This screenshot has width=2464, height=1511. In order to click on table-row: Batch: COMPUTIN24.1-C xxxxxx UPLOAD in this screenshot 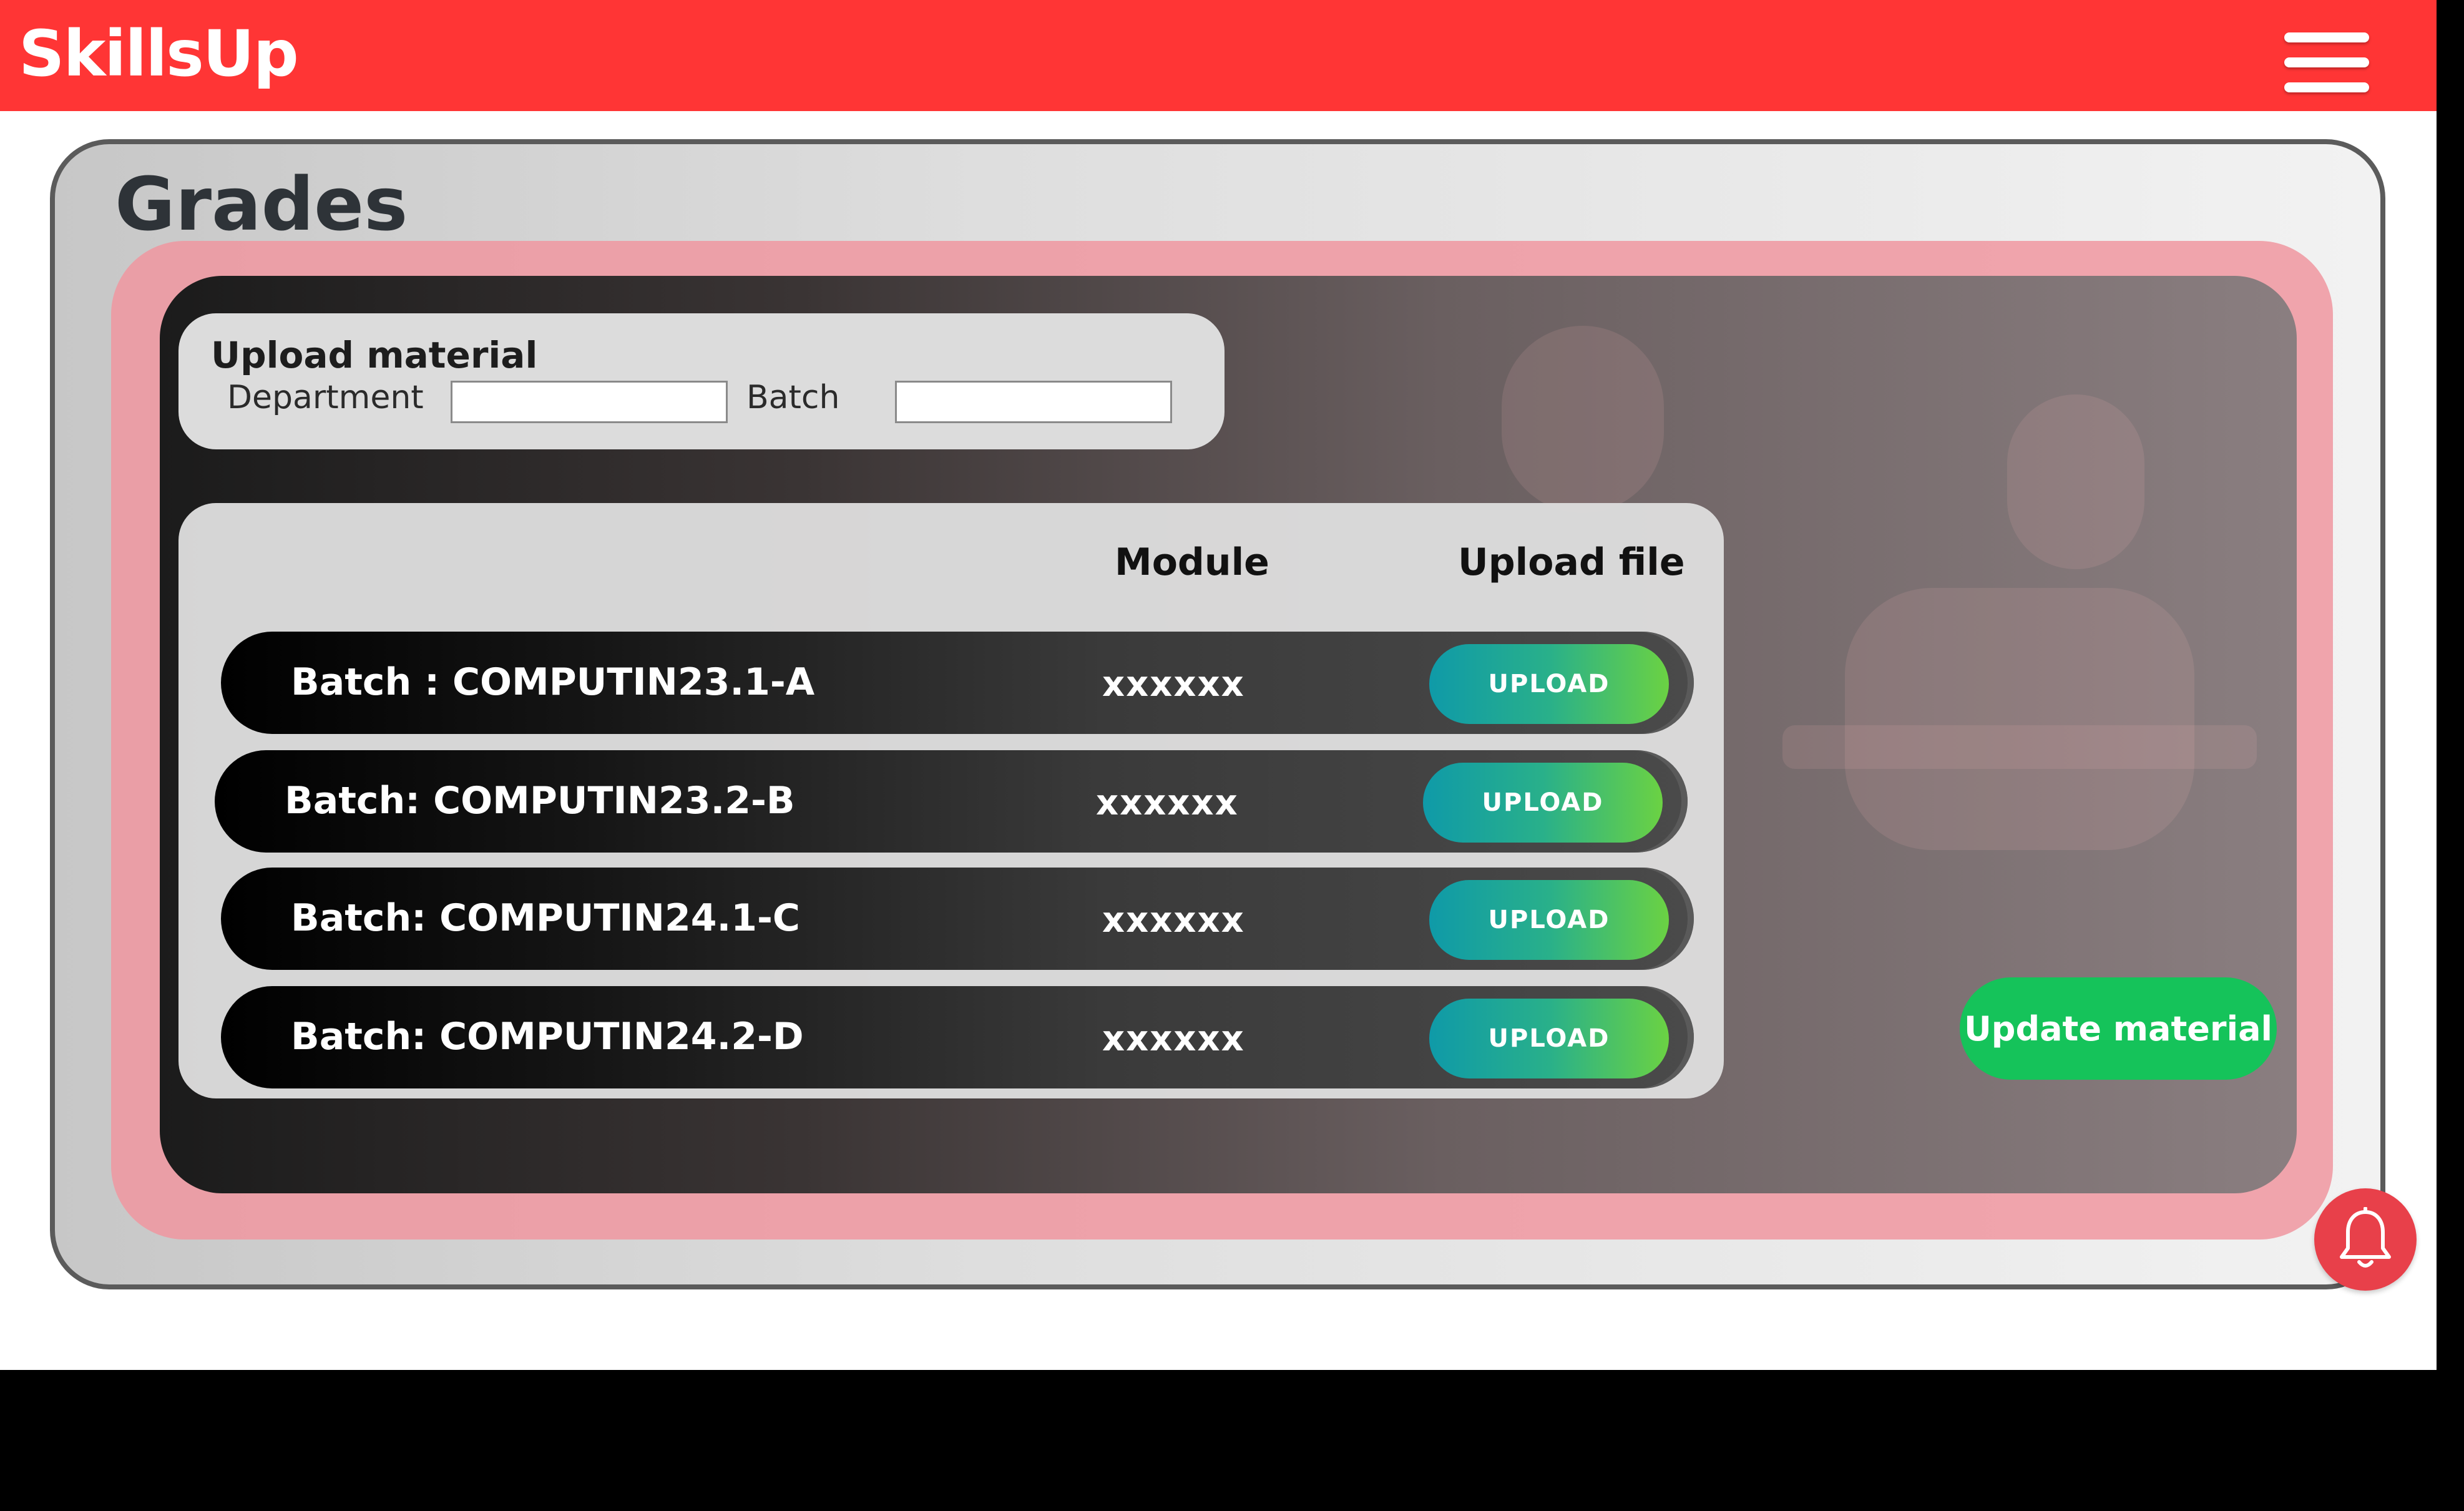, I will do `click(958, 919)`.